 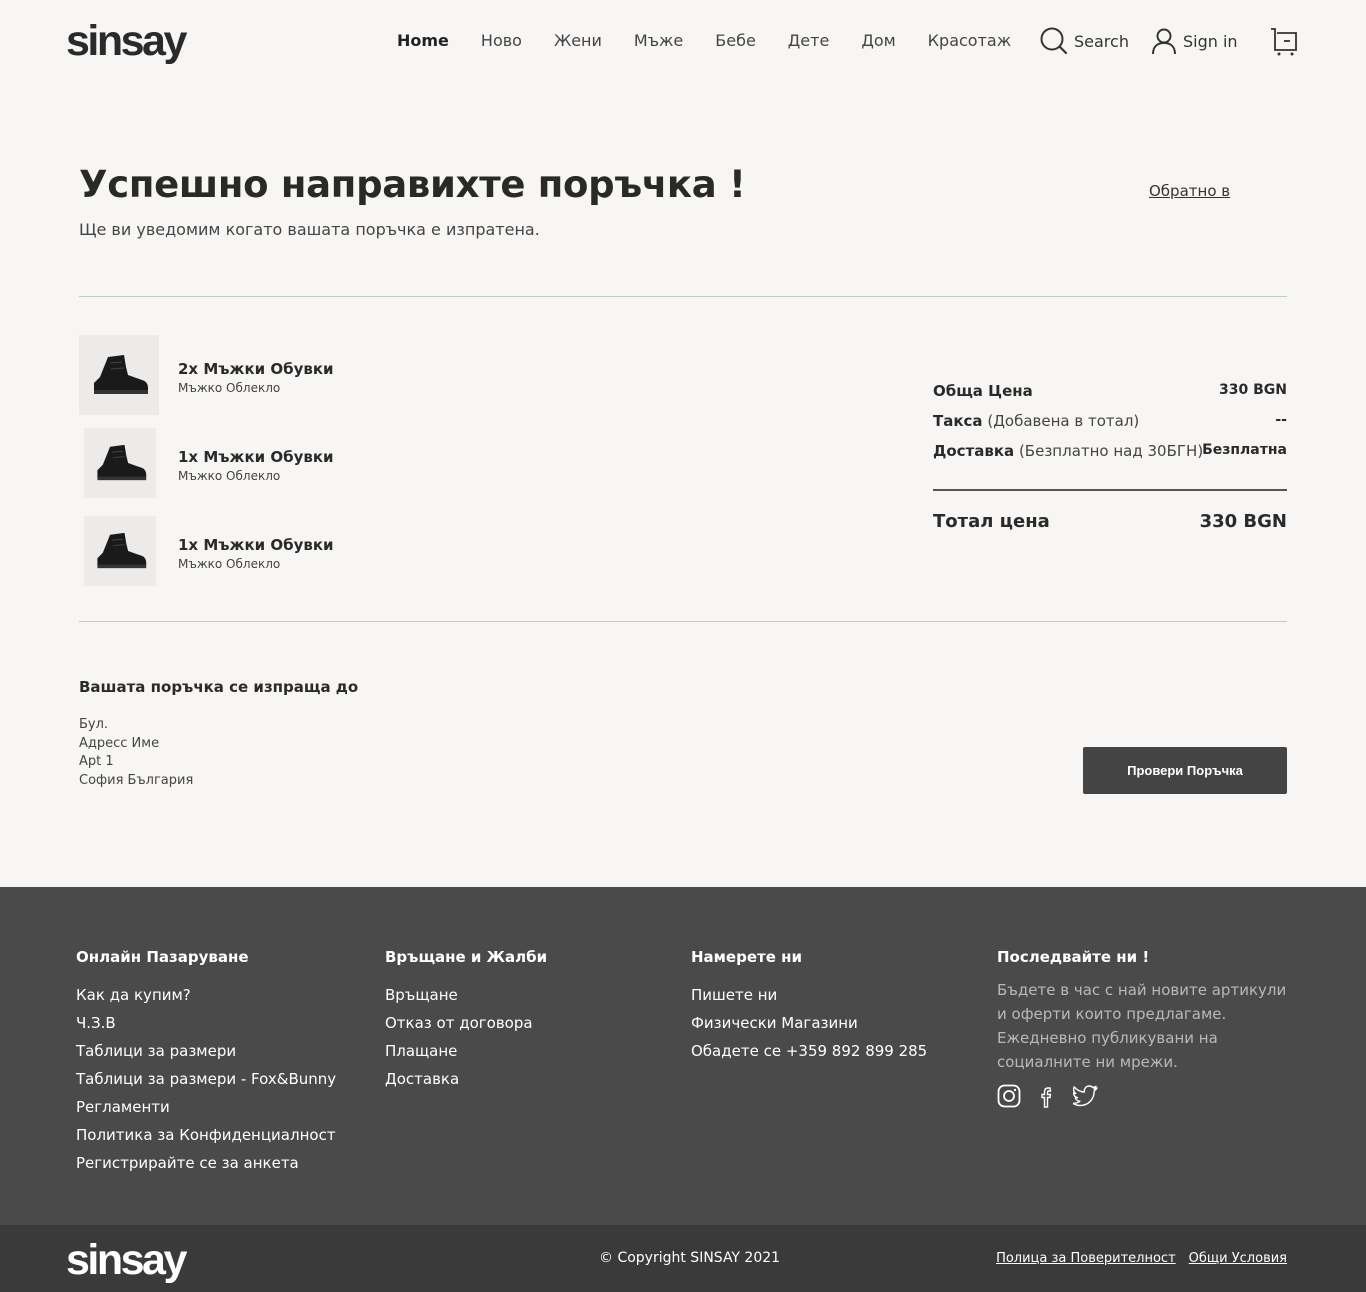 I want to click on twitter-icon, so click(x=1086, y=1096).